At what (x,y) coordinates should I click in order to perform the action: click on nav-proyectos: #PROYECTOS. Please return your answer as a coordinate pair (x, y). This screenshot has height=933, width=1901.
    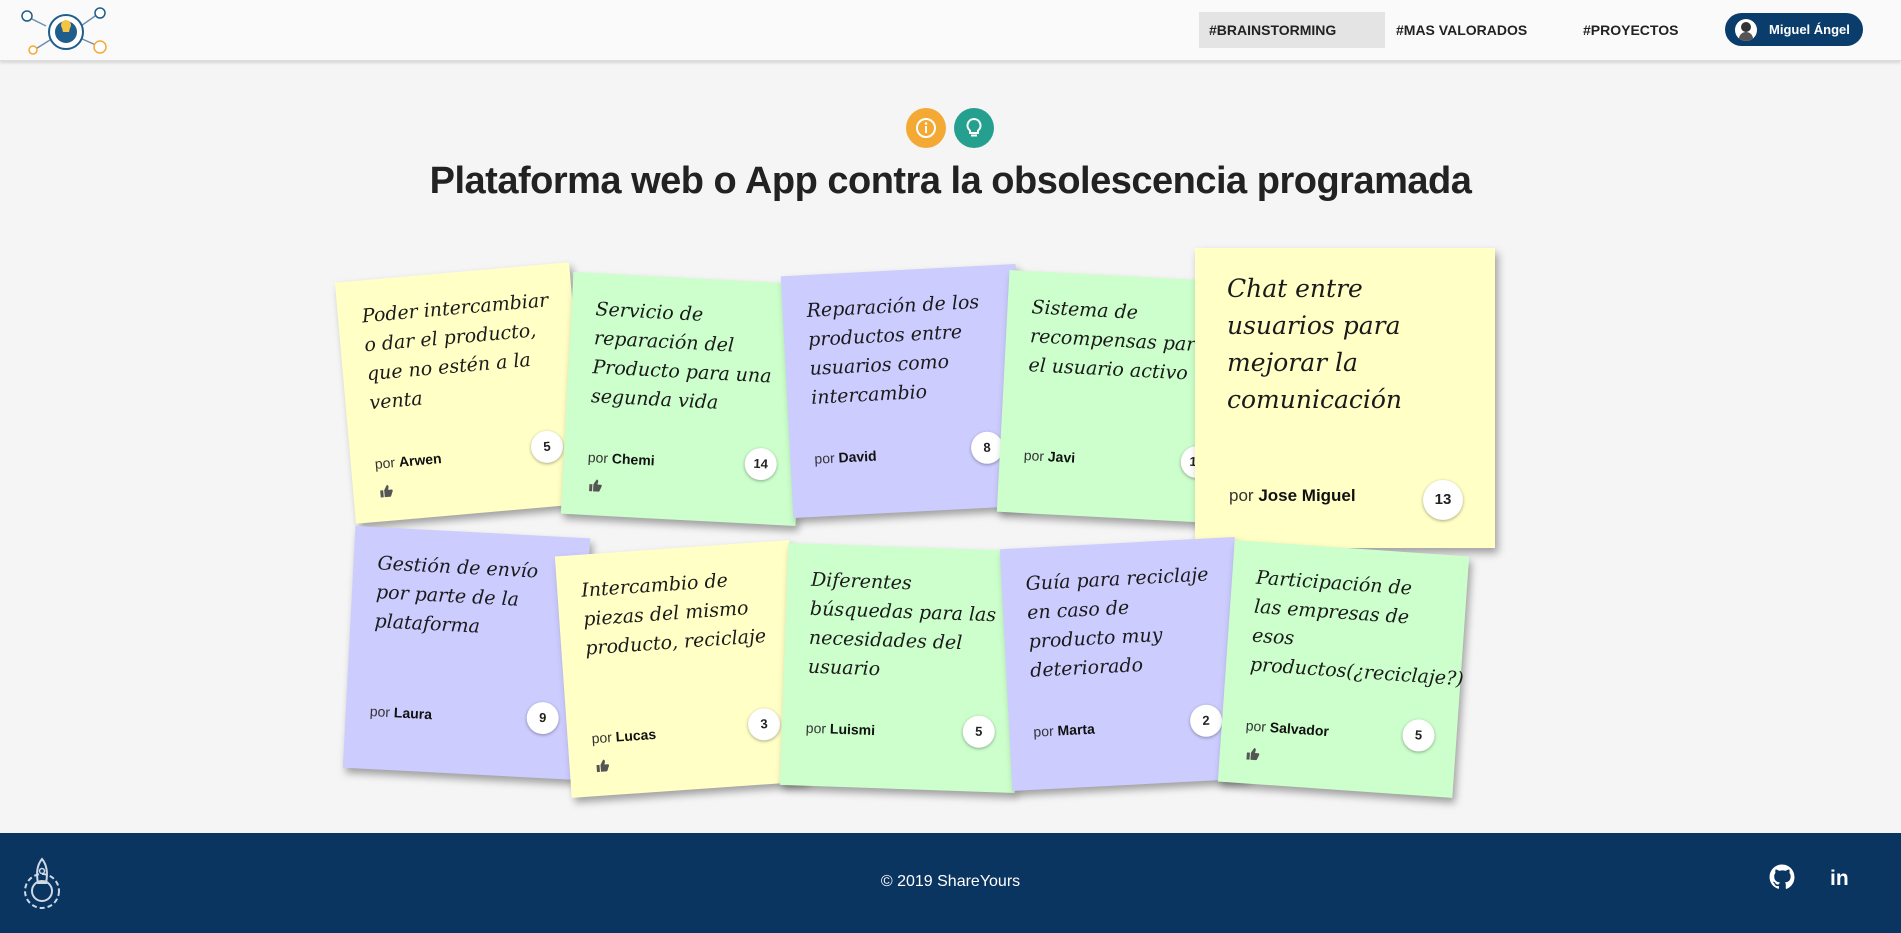
    Looking at the image, I should click on (1630, 30).